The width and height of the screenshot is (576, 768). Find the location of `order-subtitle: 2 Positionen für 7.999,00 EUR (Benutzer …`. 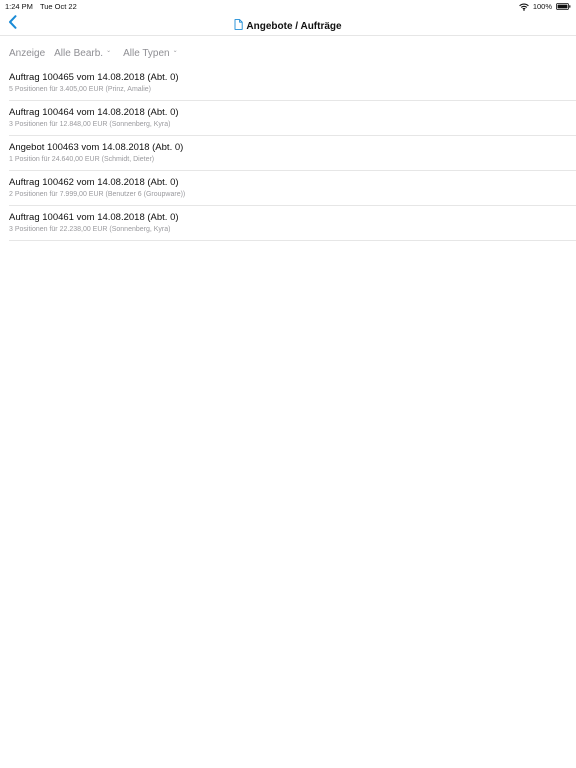

order-subtitle: 2 Positionen für 7.999,00 EUR (Benutzer … is located at coordinates (97, 194).